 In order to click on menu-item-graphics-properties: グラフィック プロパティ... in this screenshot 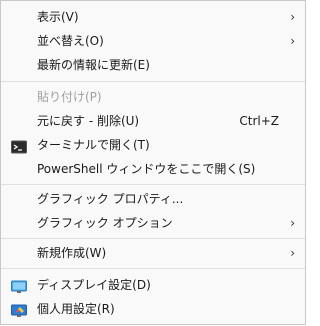, I will do `click(153, 199)`.